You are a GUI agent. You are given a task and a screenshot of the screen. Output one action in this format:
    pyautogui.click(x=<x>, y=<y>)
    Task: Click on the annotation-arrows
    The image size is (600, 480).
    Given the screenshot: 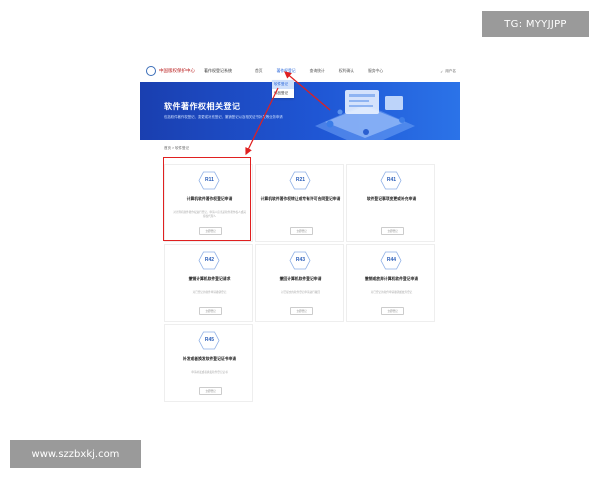 What is the action you would take?
    pyautogui.click(x=288, y=113)
    